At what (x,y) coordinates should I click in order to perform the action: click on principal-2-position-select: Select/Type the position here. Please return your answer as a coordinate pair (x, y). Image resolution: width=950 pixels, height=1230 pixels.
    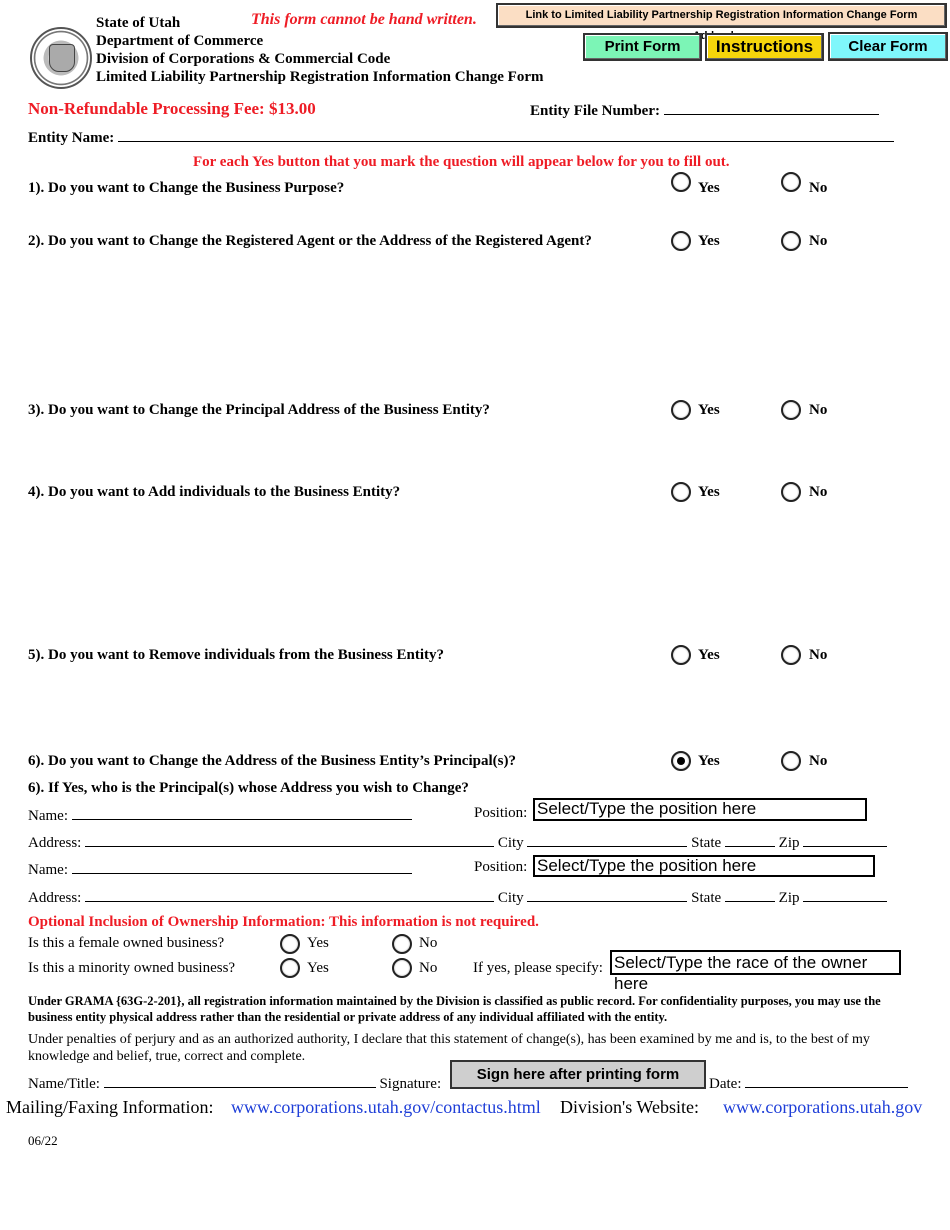
    Looking at the image, I should click on (704, 866).